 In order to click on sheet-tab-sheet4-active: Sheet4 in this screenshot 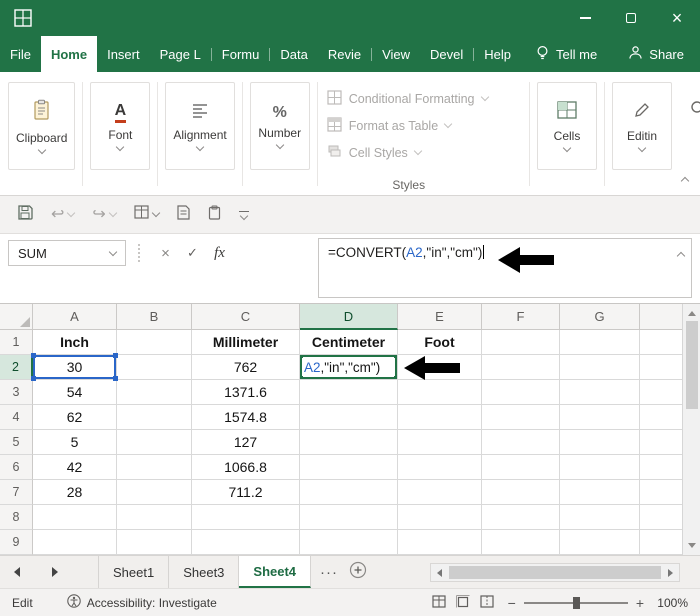, I will do `click(275, 572)`.